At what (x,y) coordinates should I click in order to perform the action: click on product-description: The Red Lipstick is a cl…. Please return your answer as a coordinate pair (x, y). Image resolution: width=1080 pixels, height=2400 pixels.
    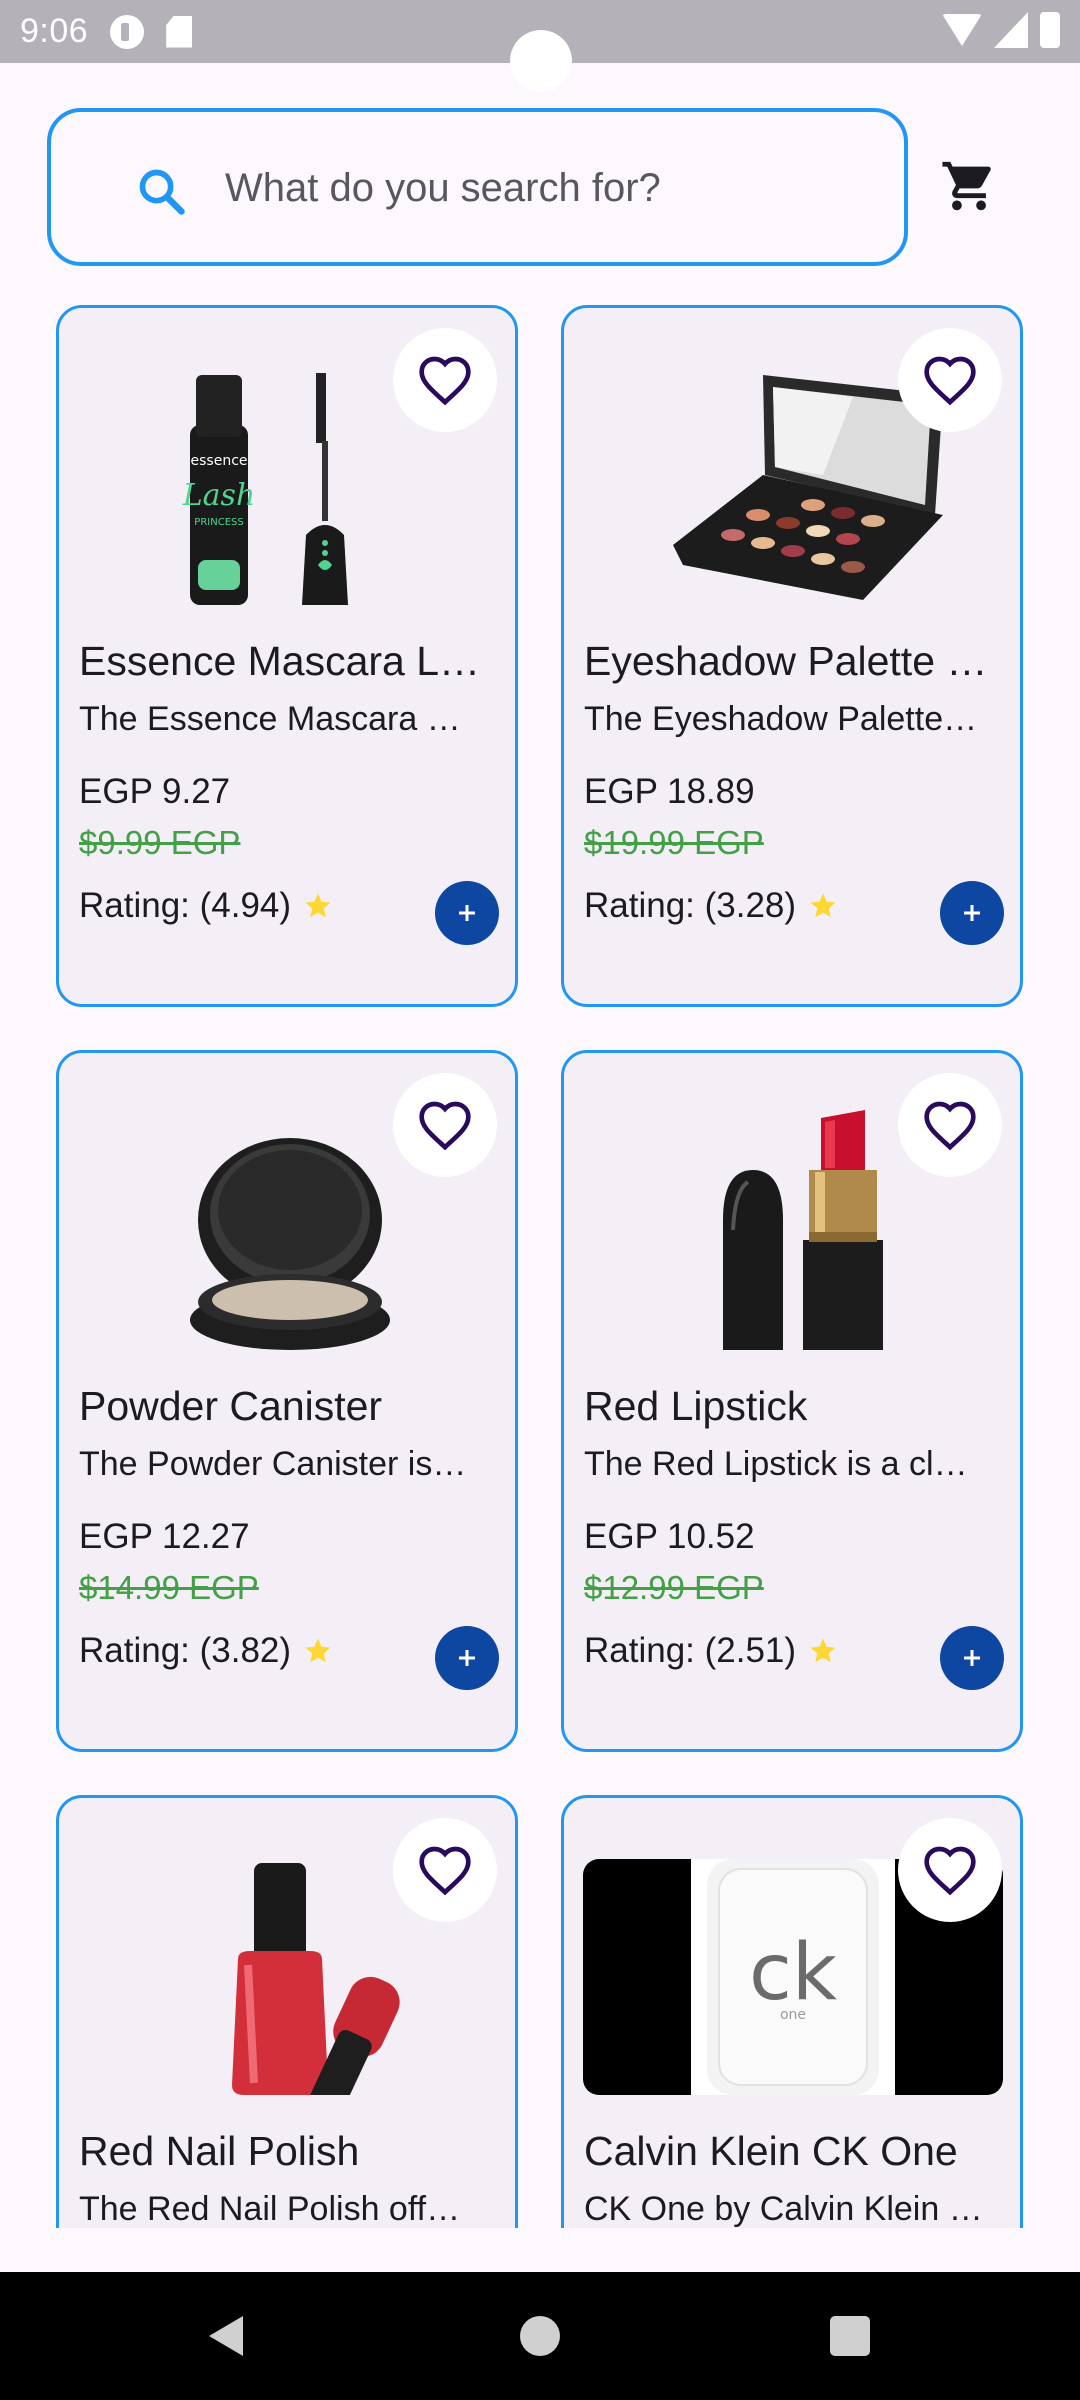
    Looking at the image, I should click on (776, 1464).